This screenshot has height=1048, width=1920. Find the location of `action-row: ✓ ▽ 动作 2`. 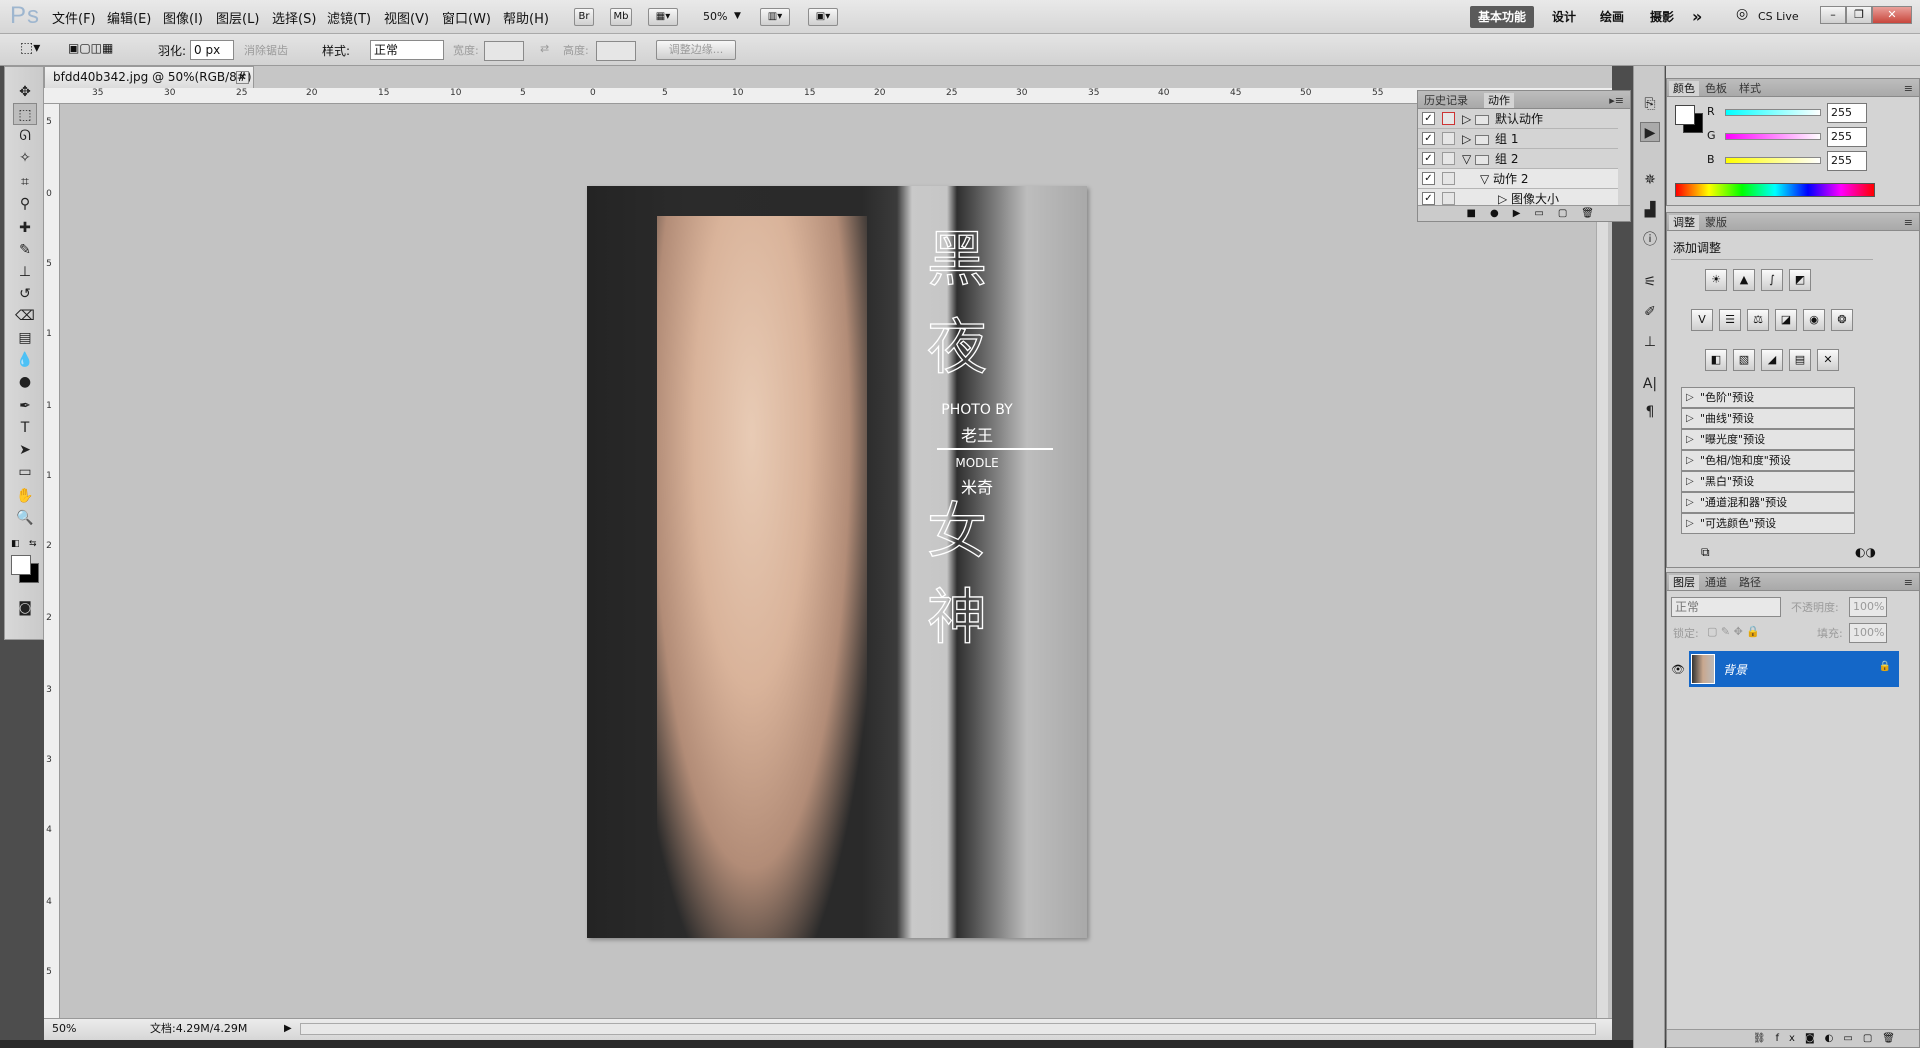

action-row: ✓ ▽ 动作 2 is located at coordinates (1518, 179).